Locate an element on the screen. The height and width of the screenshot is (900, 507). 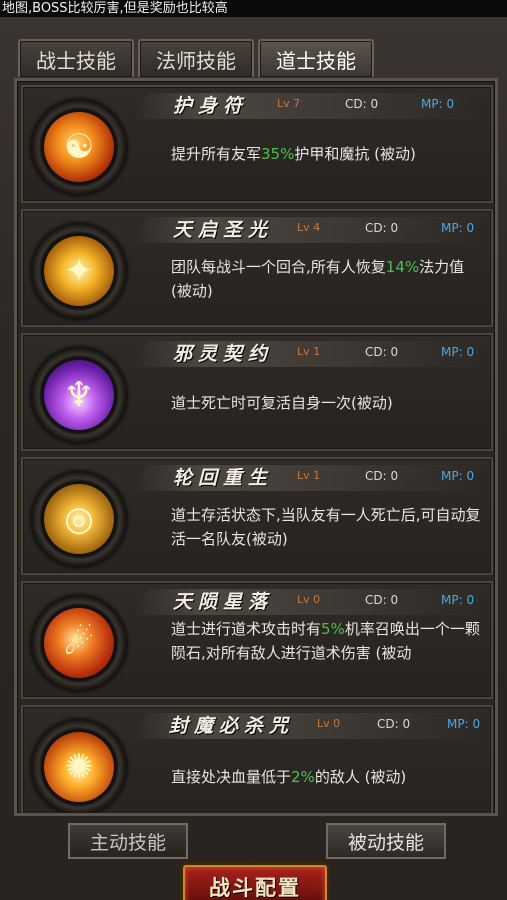
skill-icon-frame: ☯ is located at coordinates (79, 147).